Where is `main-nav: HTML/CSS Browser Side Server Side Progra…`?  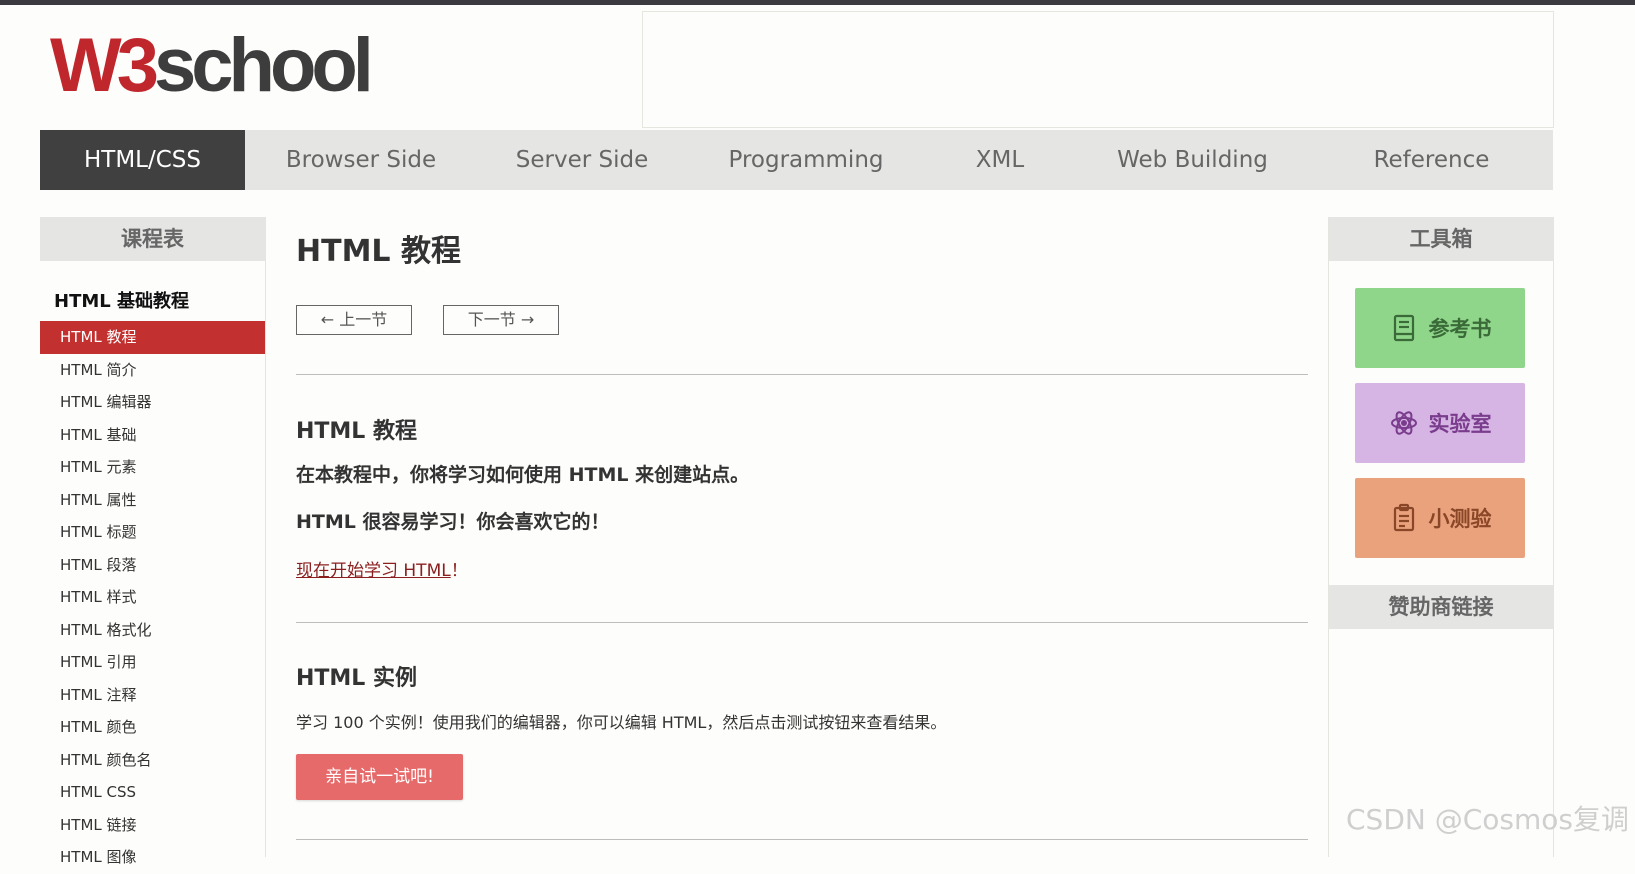 main-nav: HTML/CSS Browser Side Server Side Progra… is located at coordinates (796, 160).